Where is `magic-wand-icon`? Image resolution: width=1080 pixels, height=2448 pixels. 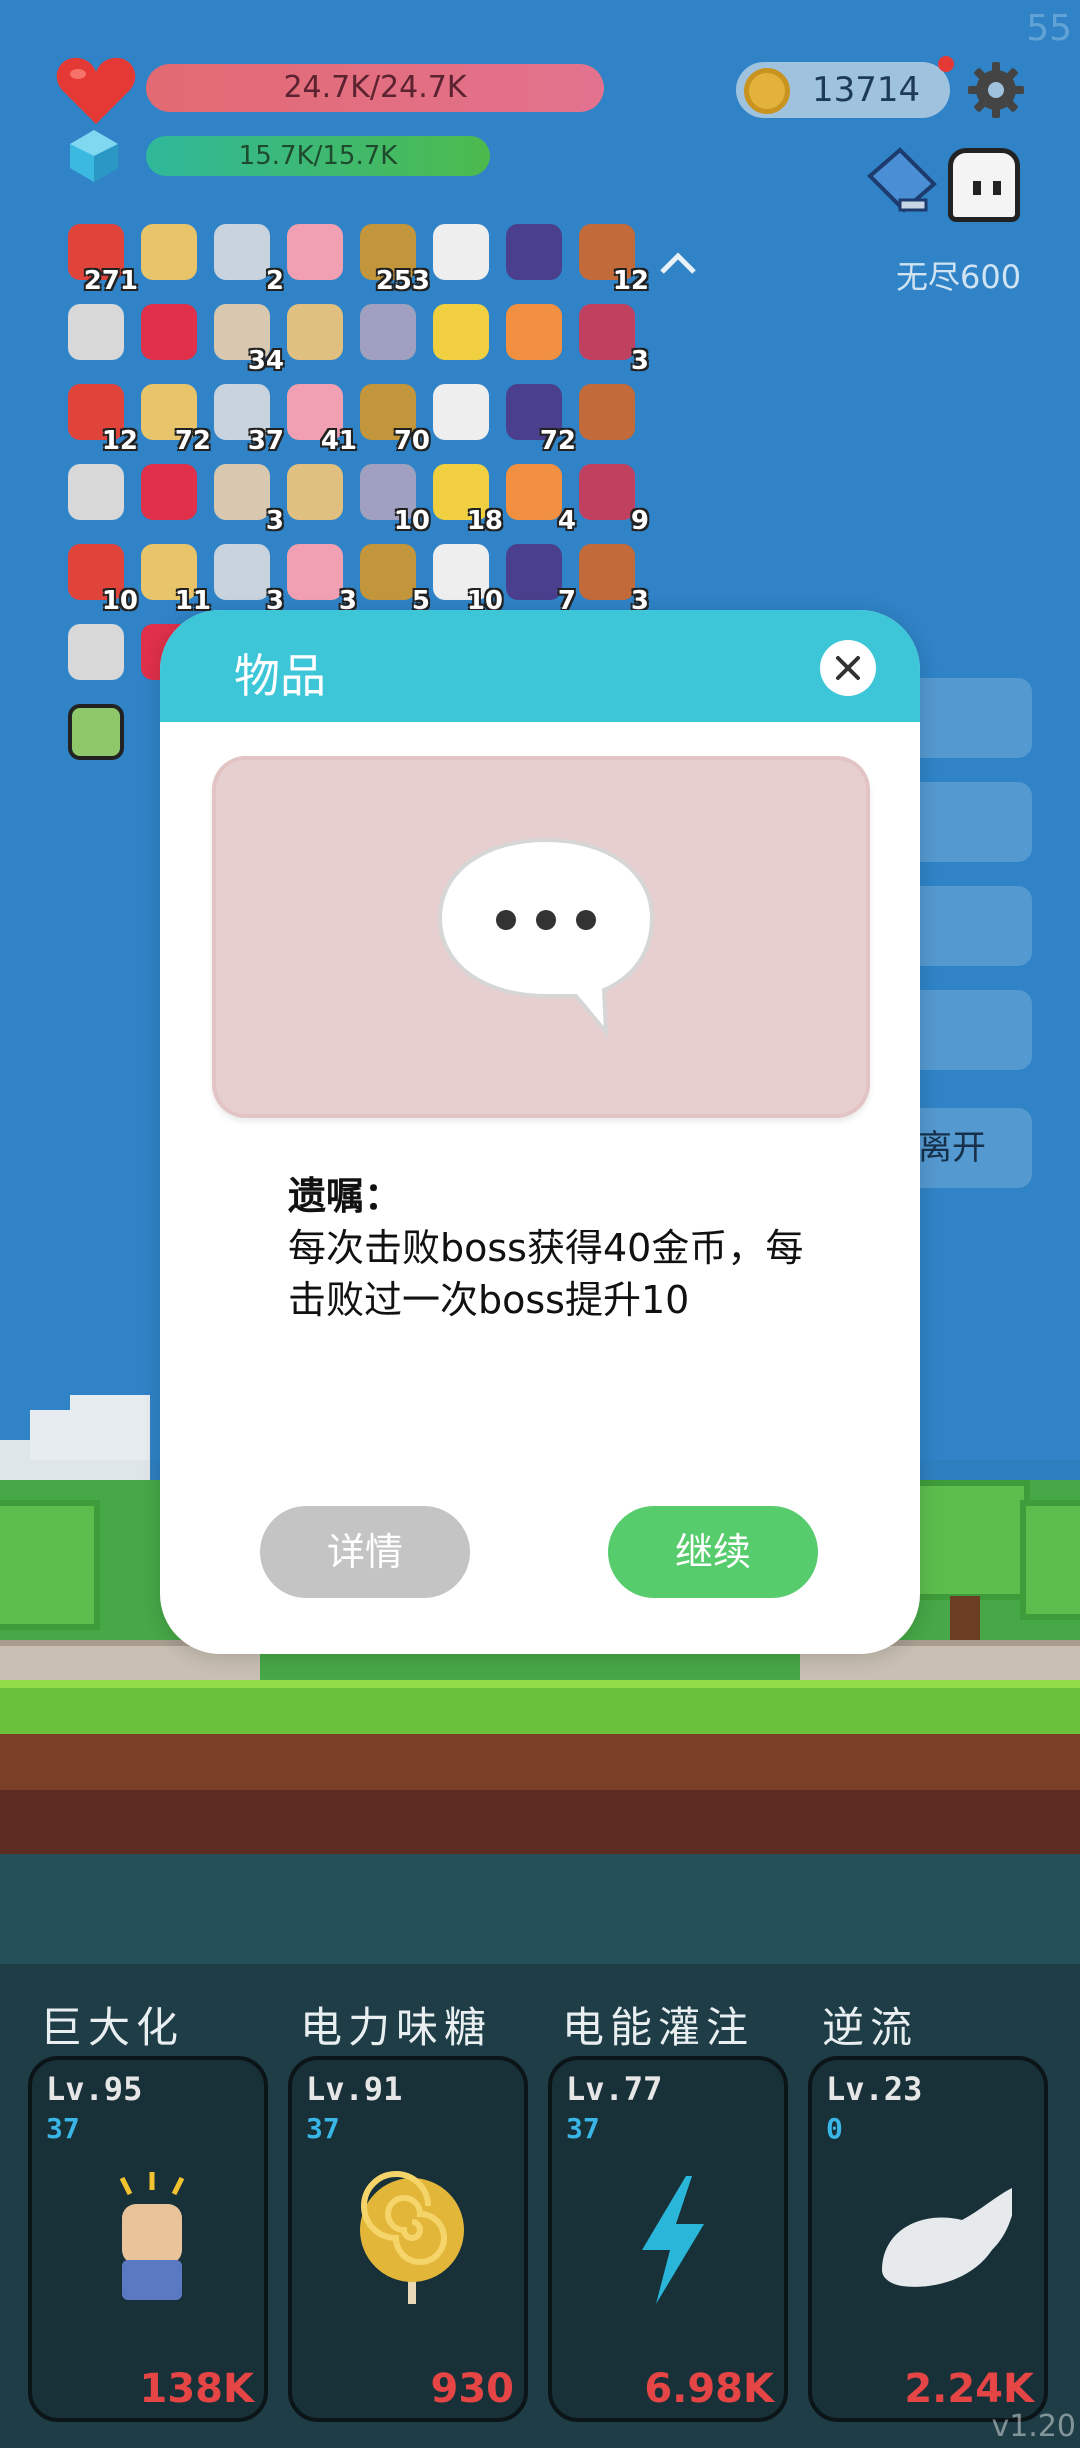
magic-wand-icon is located at coordinates (461, 332).